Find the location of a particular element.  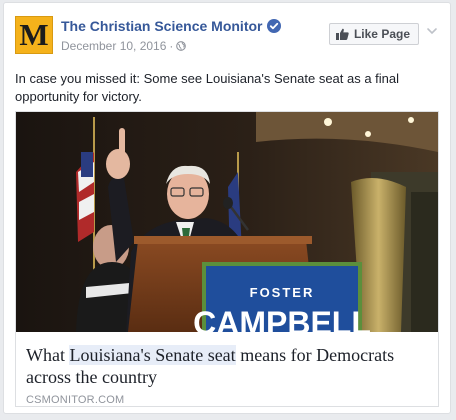

sign-line2: CAMPBELL is located at coordinates (282, 318).